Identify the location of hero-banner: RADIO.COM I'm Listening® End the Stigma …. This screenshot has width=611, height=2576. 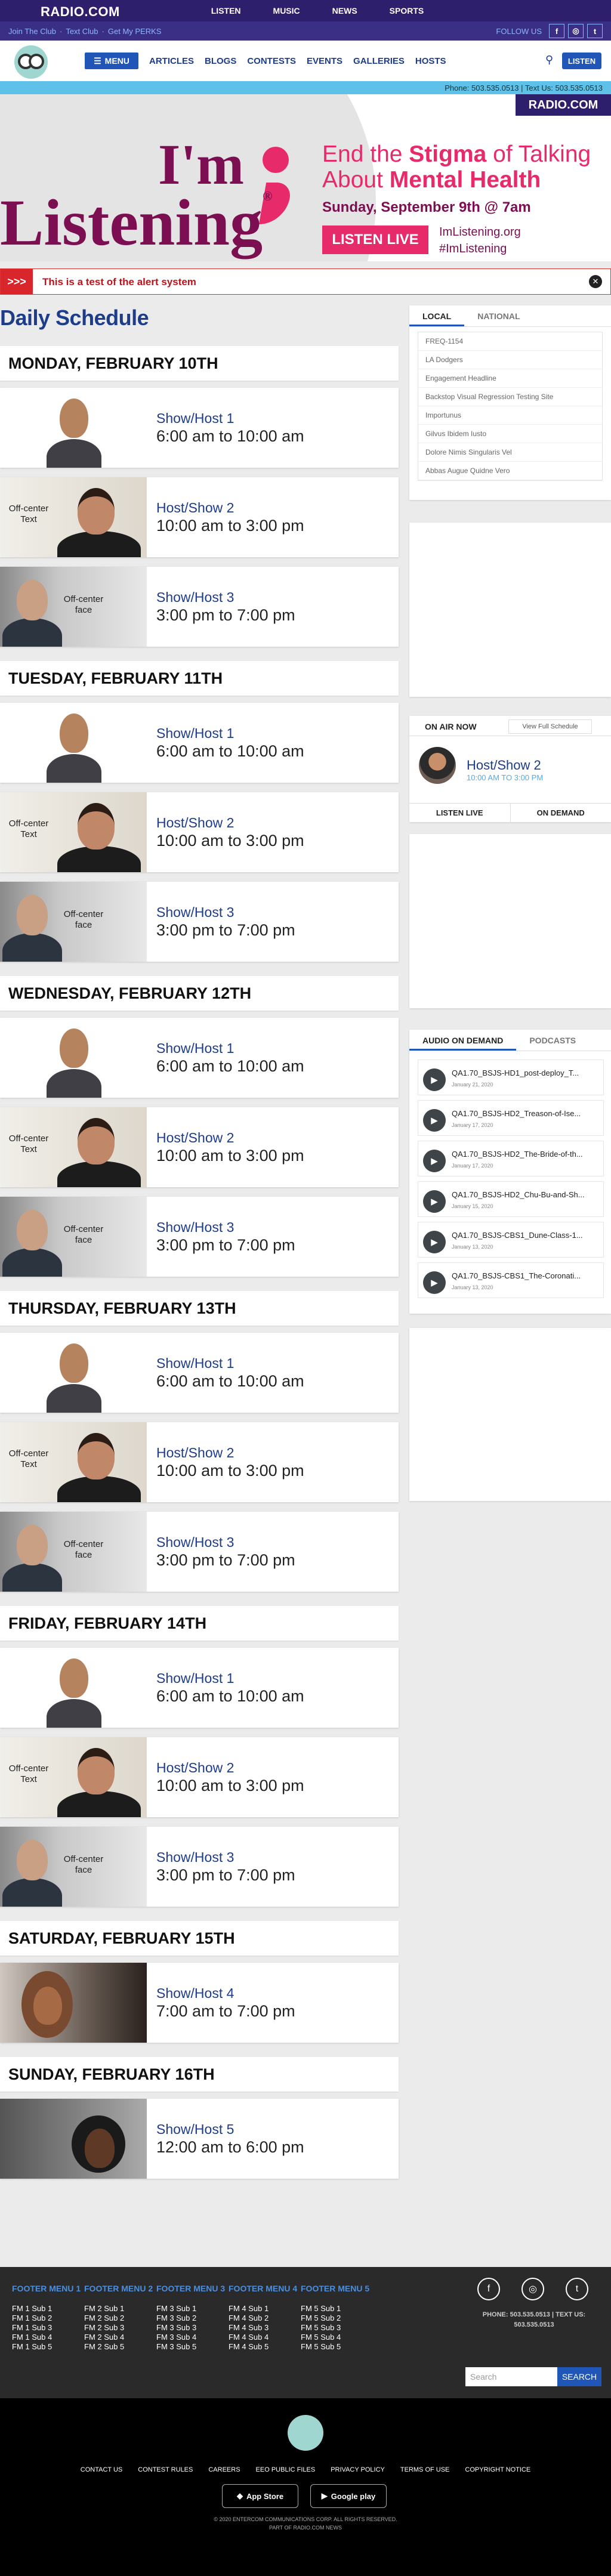
(305, 177).